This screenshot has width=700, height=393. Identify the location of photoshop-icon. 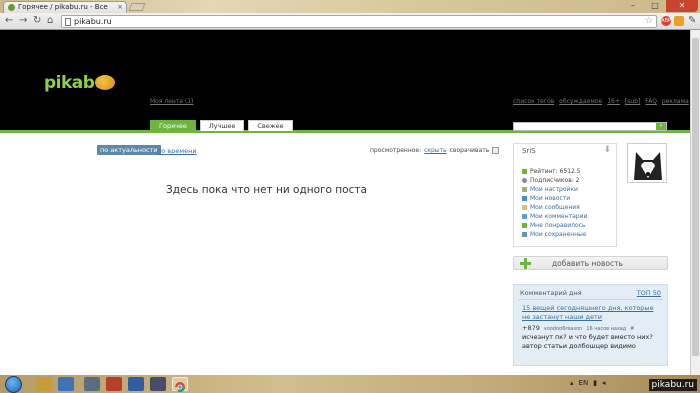
(136, 384).